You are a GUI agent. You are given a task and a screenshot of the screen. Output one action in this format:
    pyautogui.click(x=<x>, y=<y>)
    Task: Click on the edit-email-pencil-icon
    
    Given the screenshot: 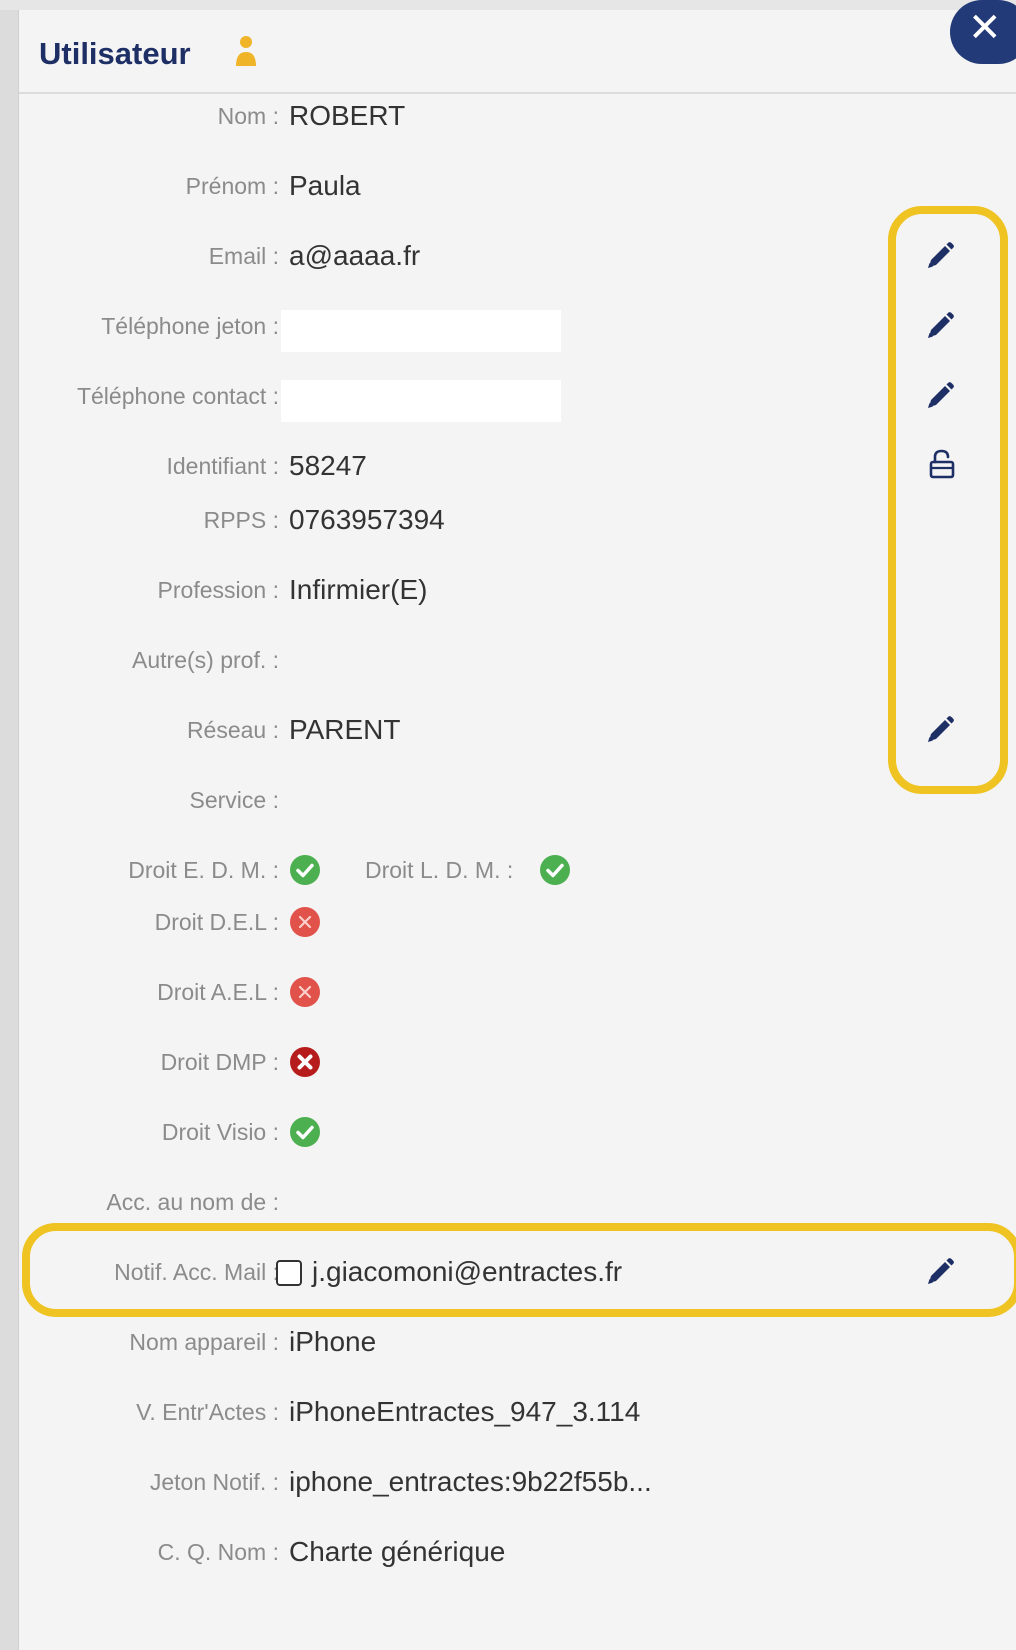 What is the action you would take?
    pyautogui.click(x=940, y=256)
    